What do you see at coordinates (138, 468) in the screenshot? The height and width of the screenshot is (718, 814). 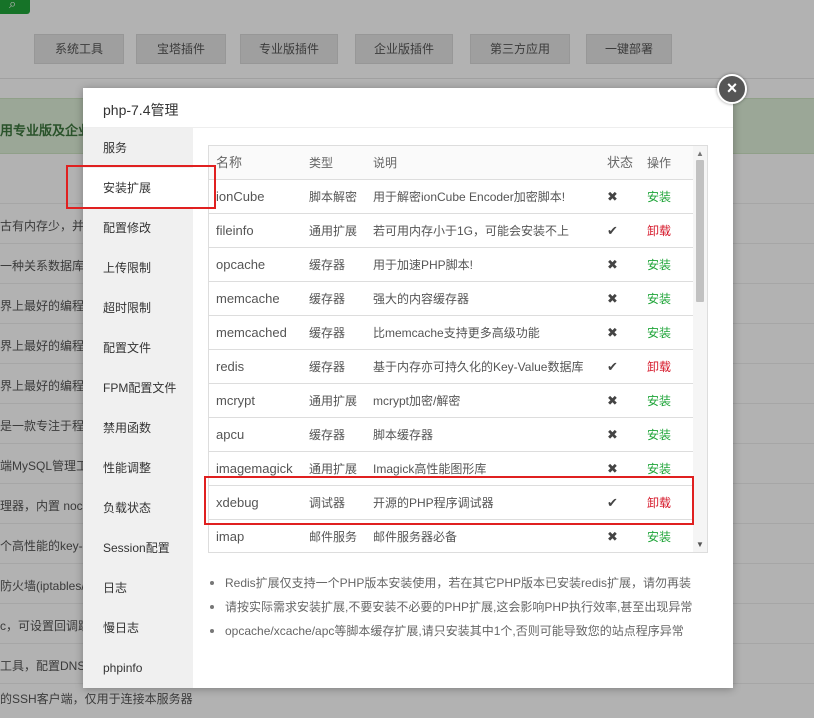 I see `sidebar-item-performance: 性能调整` at bounding box center [138, 468].